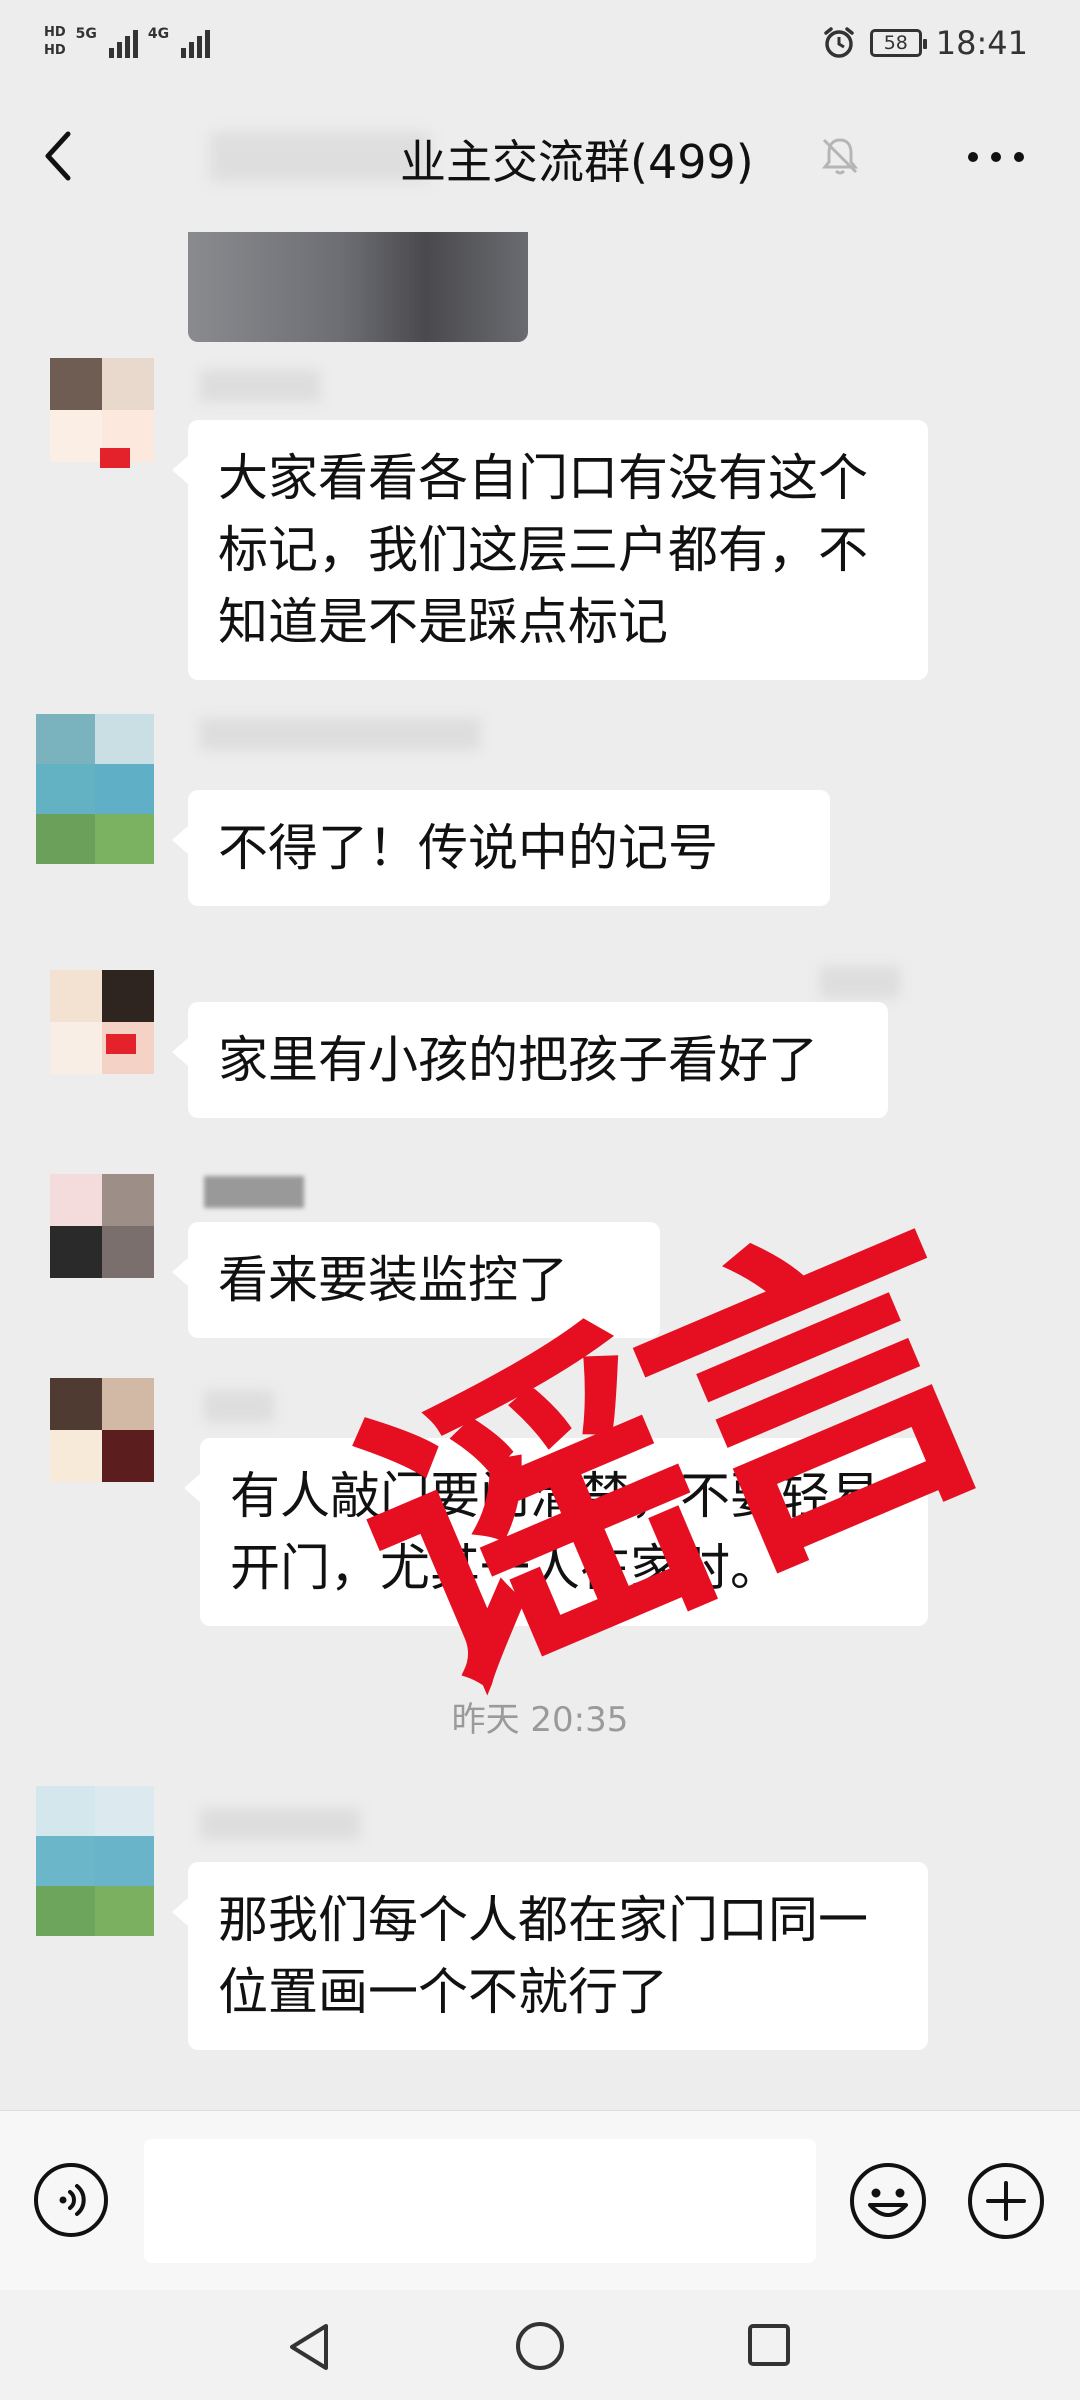 This screenshot has width=1080, height=2400. I want to click on message-input-bar, so click(540, 2200).